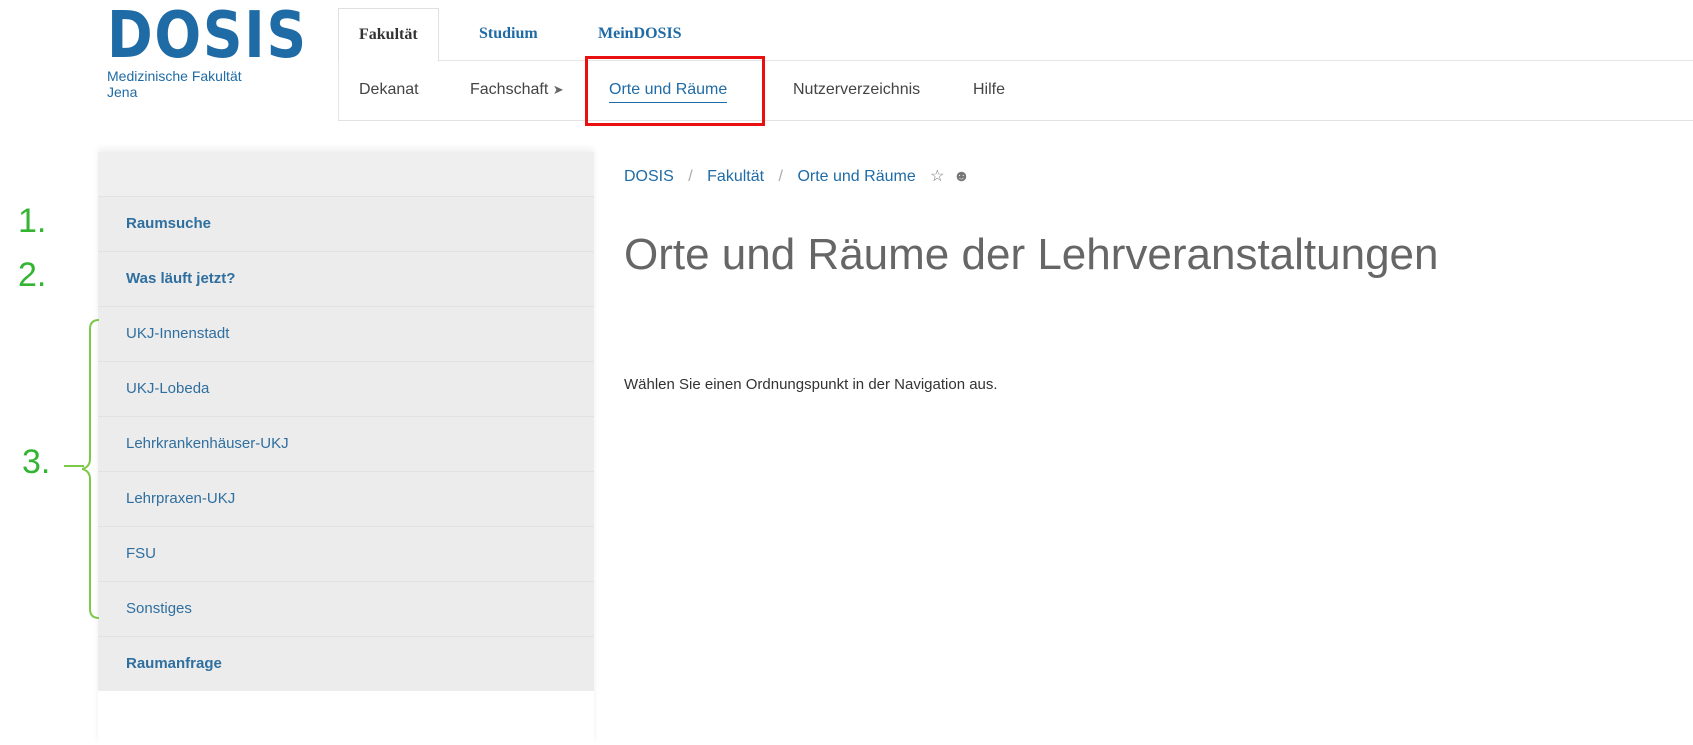  Describe the element at coordinates (388, 35) in the screenshot. I see `tab-fakultaet: Fakultät` at that location.